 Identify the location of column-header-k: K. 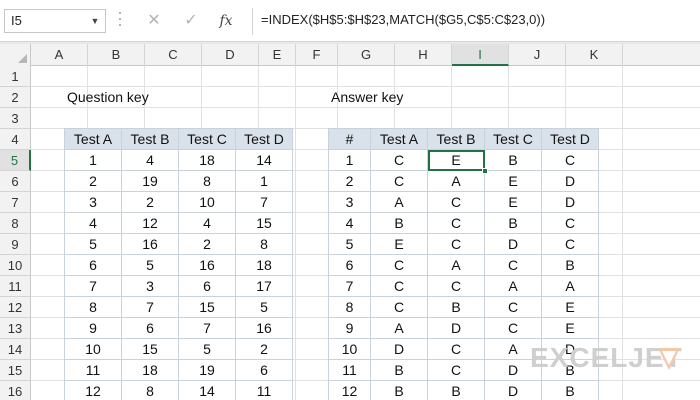
(594, 55).